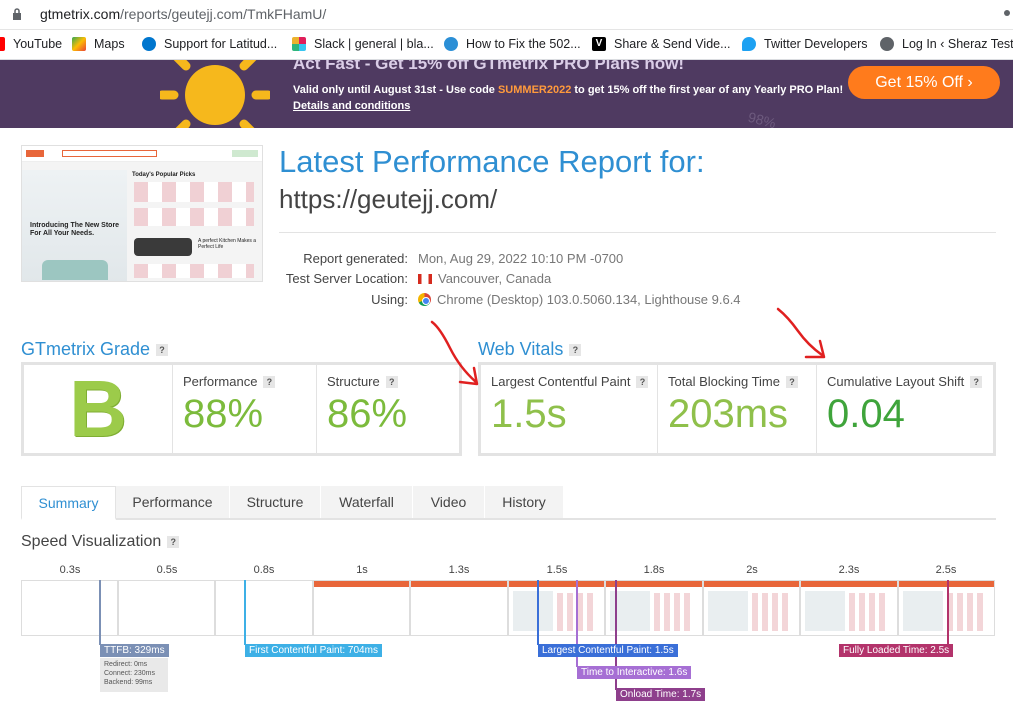  Describe the element at coordinates (275, 502) in the screenshot. I see `tab-structure: Structure` at that location.